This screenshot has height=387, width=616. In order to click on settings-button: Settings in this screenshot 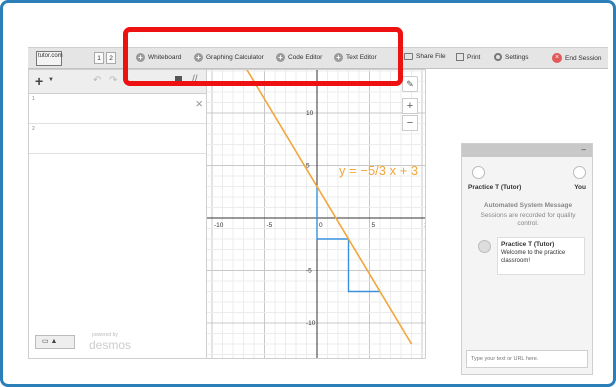, I will do `click(511, 57)`.